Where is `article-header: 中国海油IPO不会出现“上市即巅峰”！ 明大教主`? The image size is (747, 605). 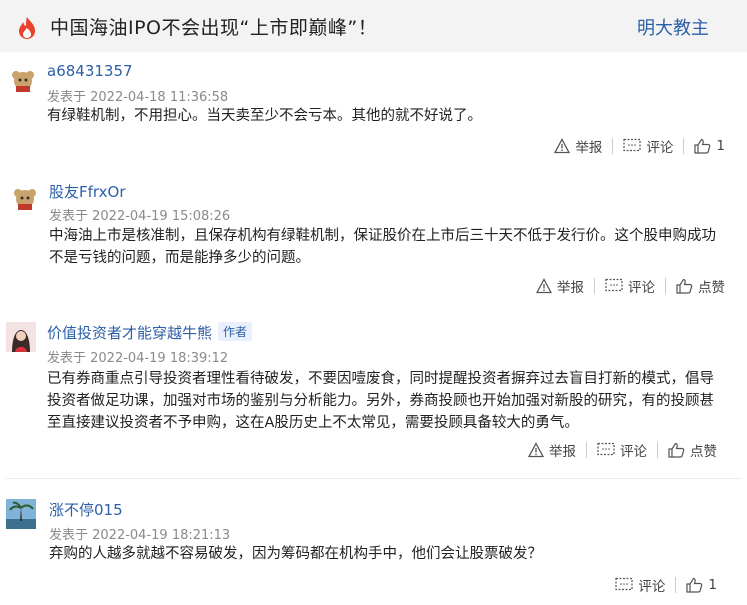 article-header: 中国海油IPO不会出现“上市即巅峰”！ 明大教主 is located at coordinates (373, 26).